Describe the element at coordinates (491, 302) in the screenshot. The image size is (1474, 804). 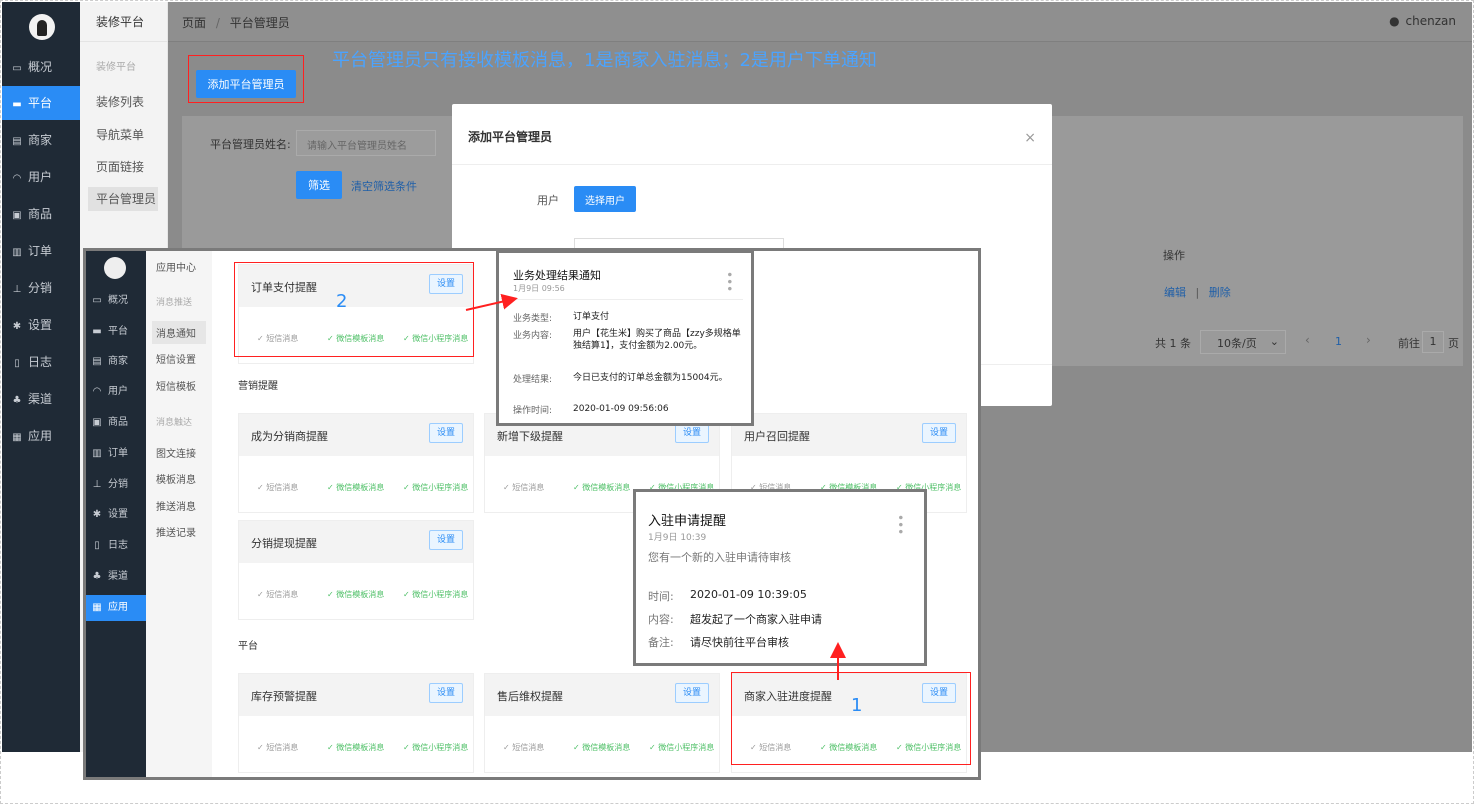
I see `arrow-order-to-notif` at that location.